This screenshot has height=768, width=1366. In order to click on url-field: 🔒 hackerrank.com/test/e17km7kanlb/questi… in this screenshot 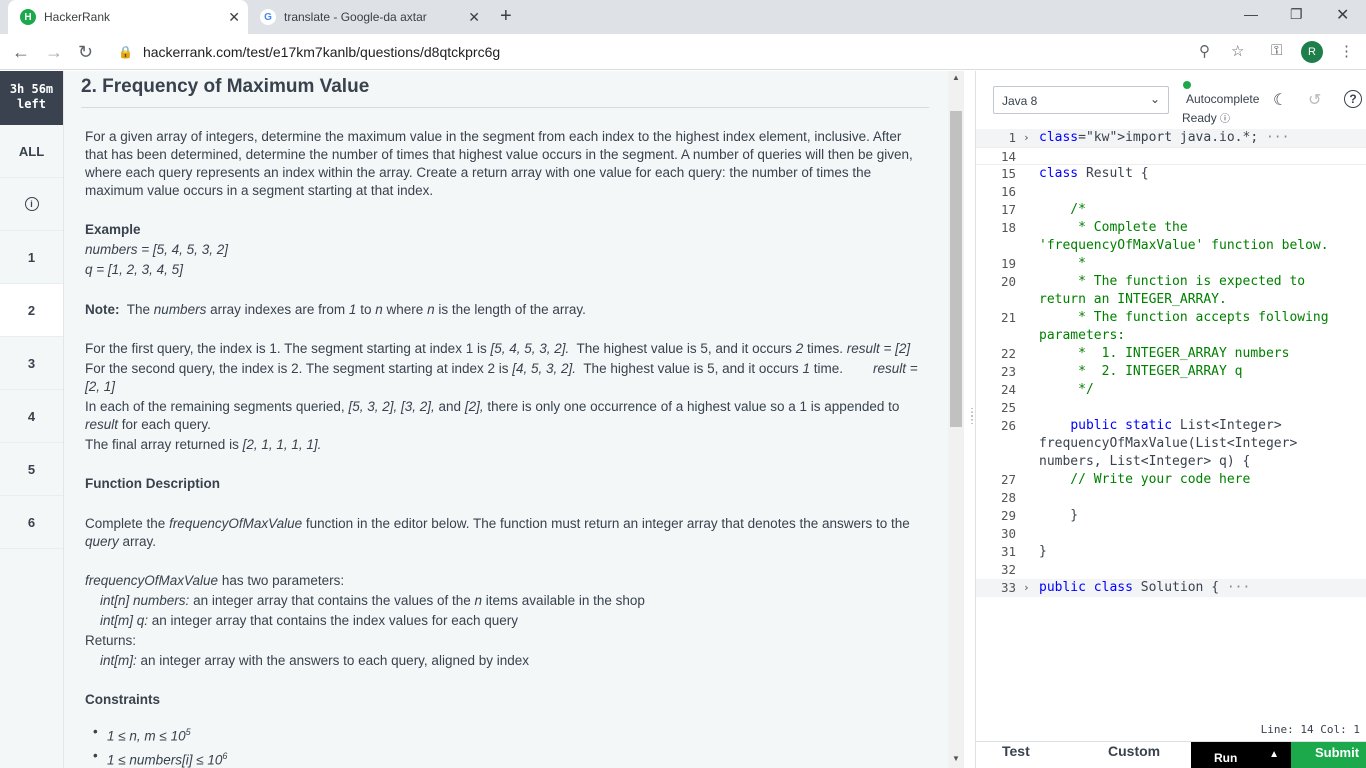, I will do `click(685, 52)`.